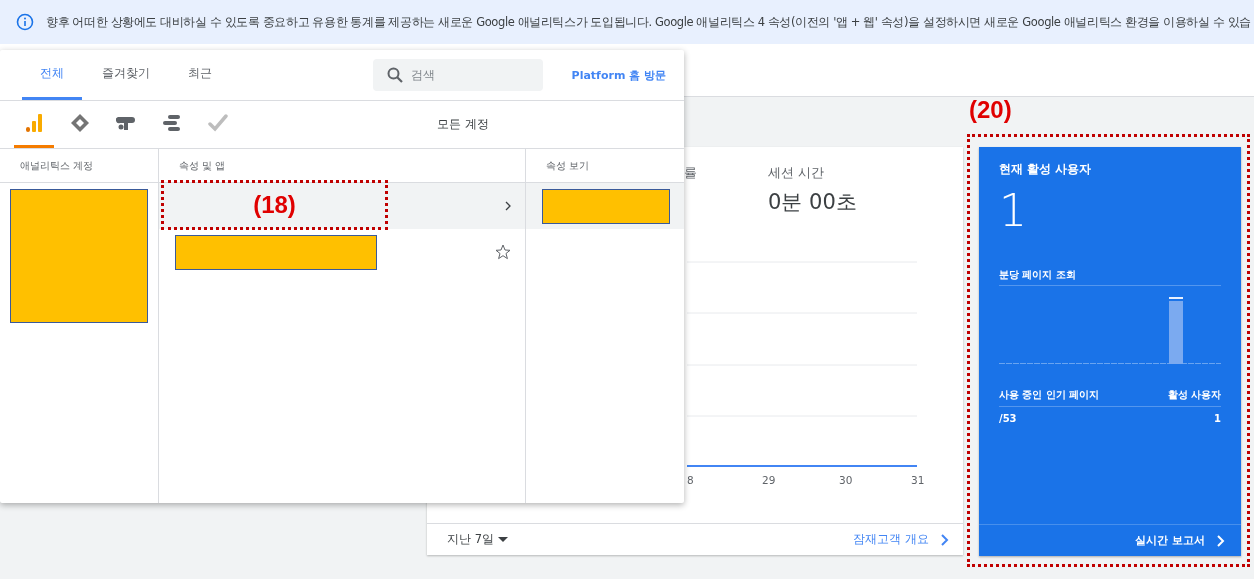  I want to click on tab: 최근, so click(200, 75).